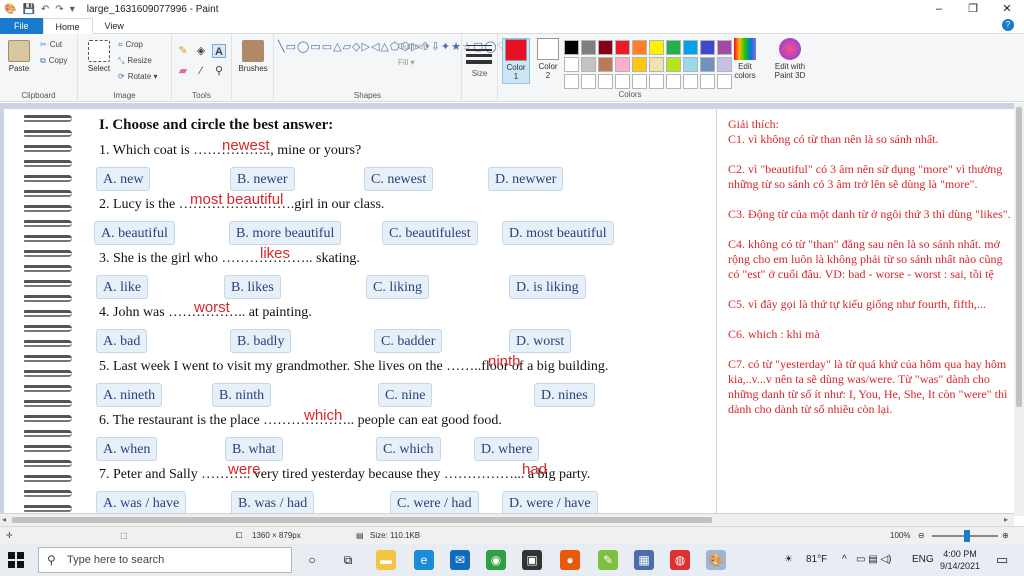  Describe the element at coordinates (138, 76) in the screenshot. I see `rotate-button: ⟳ Rotate ▾` at that location.